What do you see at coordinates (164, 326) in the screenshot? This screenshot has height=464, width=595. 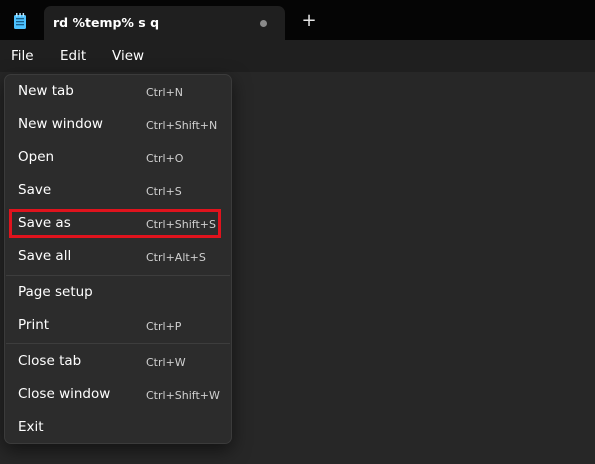 I see `menu-item-shortcut: Ctrl+P` at bounding box center [164, 326].